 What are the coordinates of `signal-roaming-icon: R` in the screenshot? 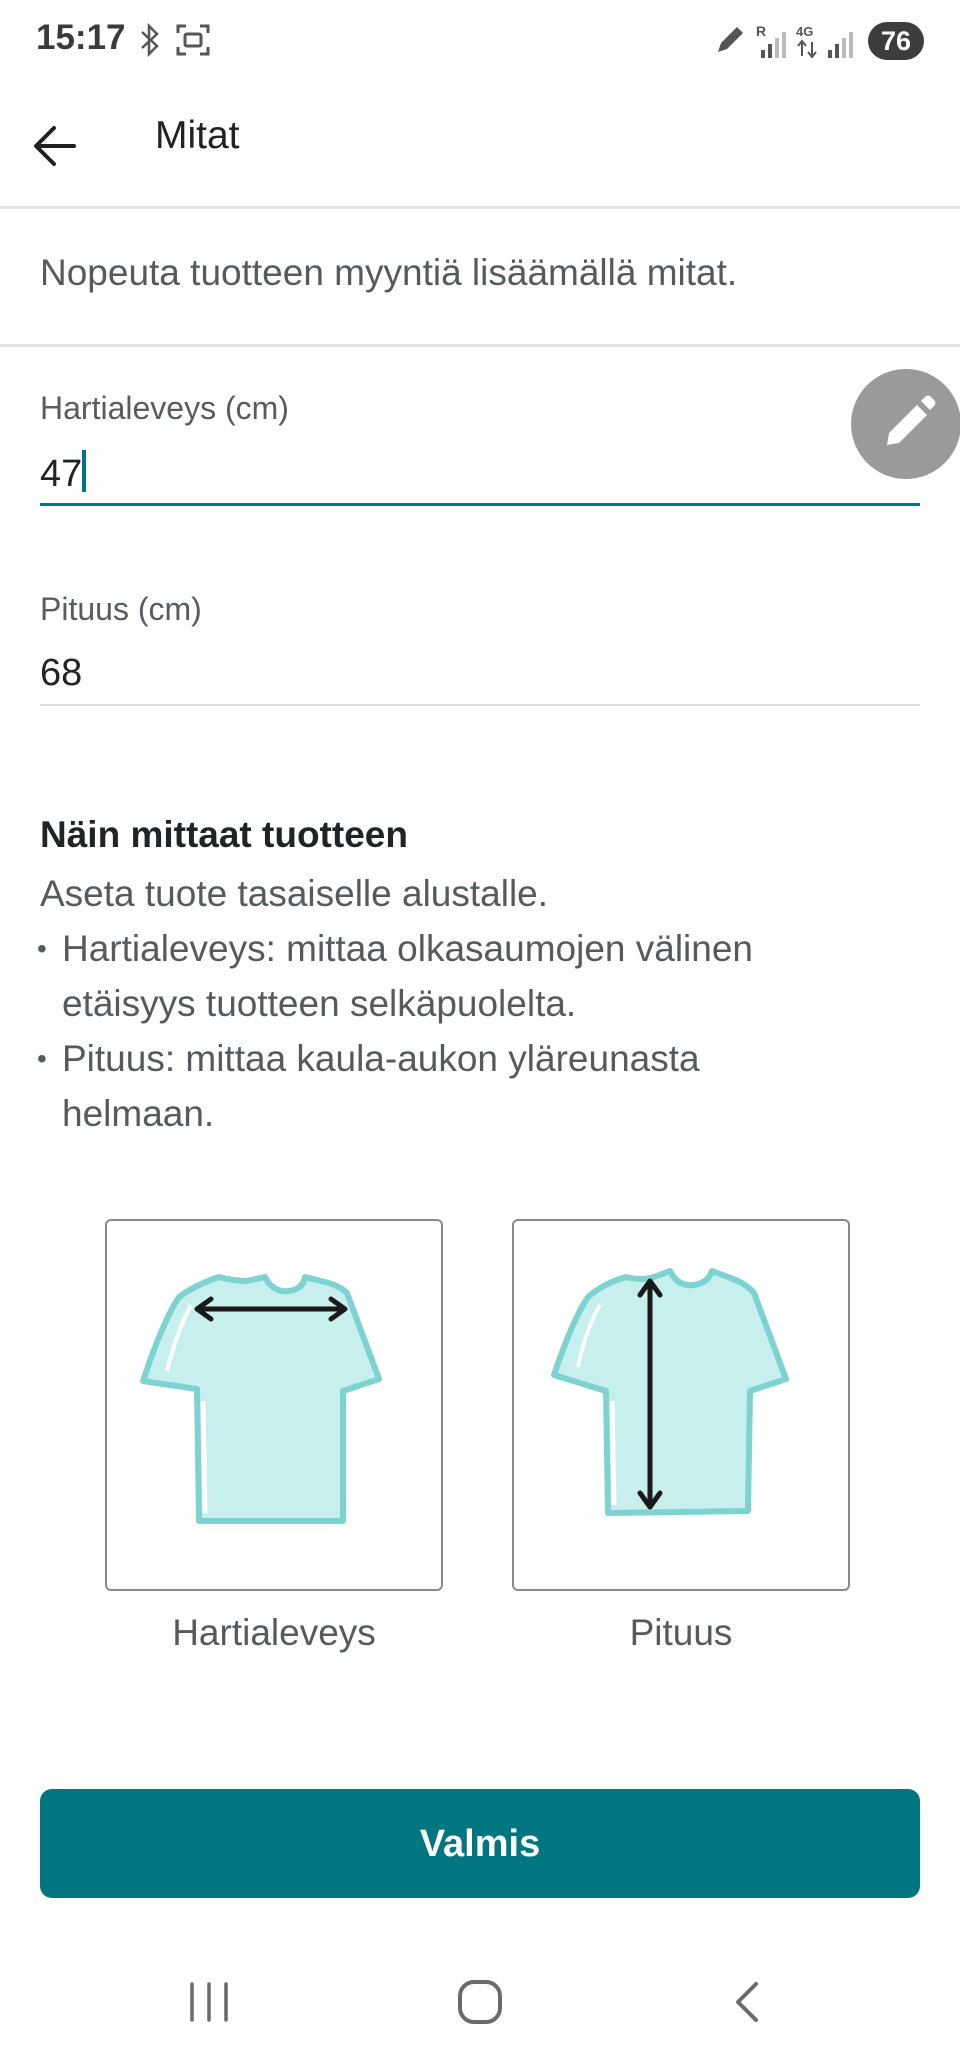 It's located at (771, 40).